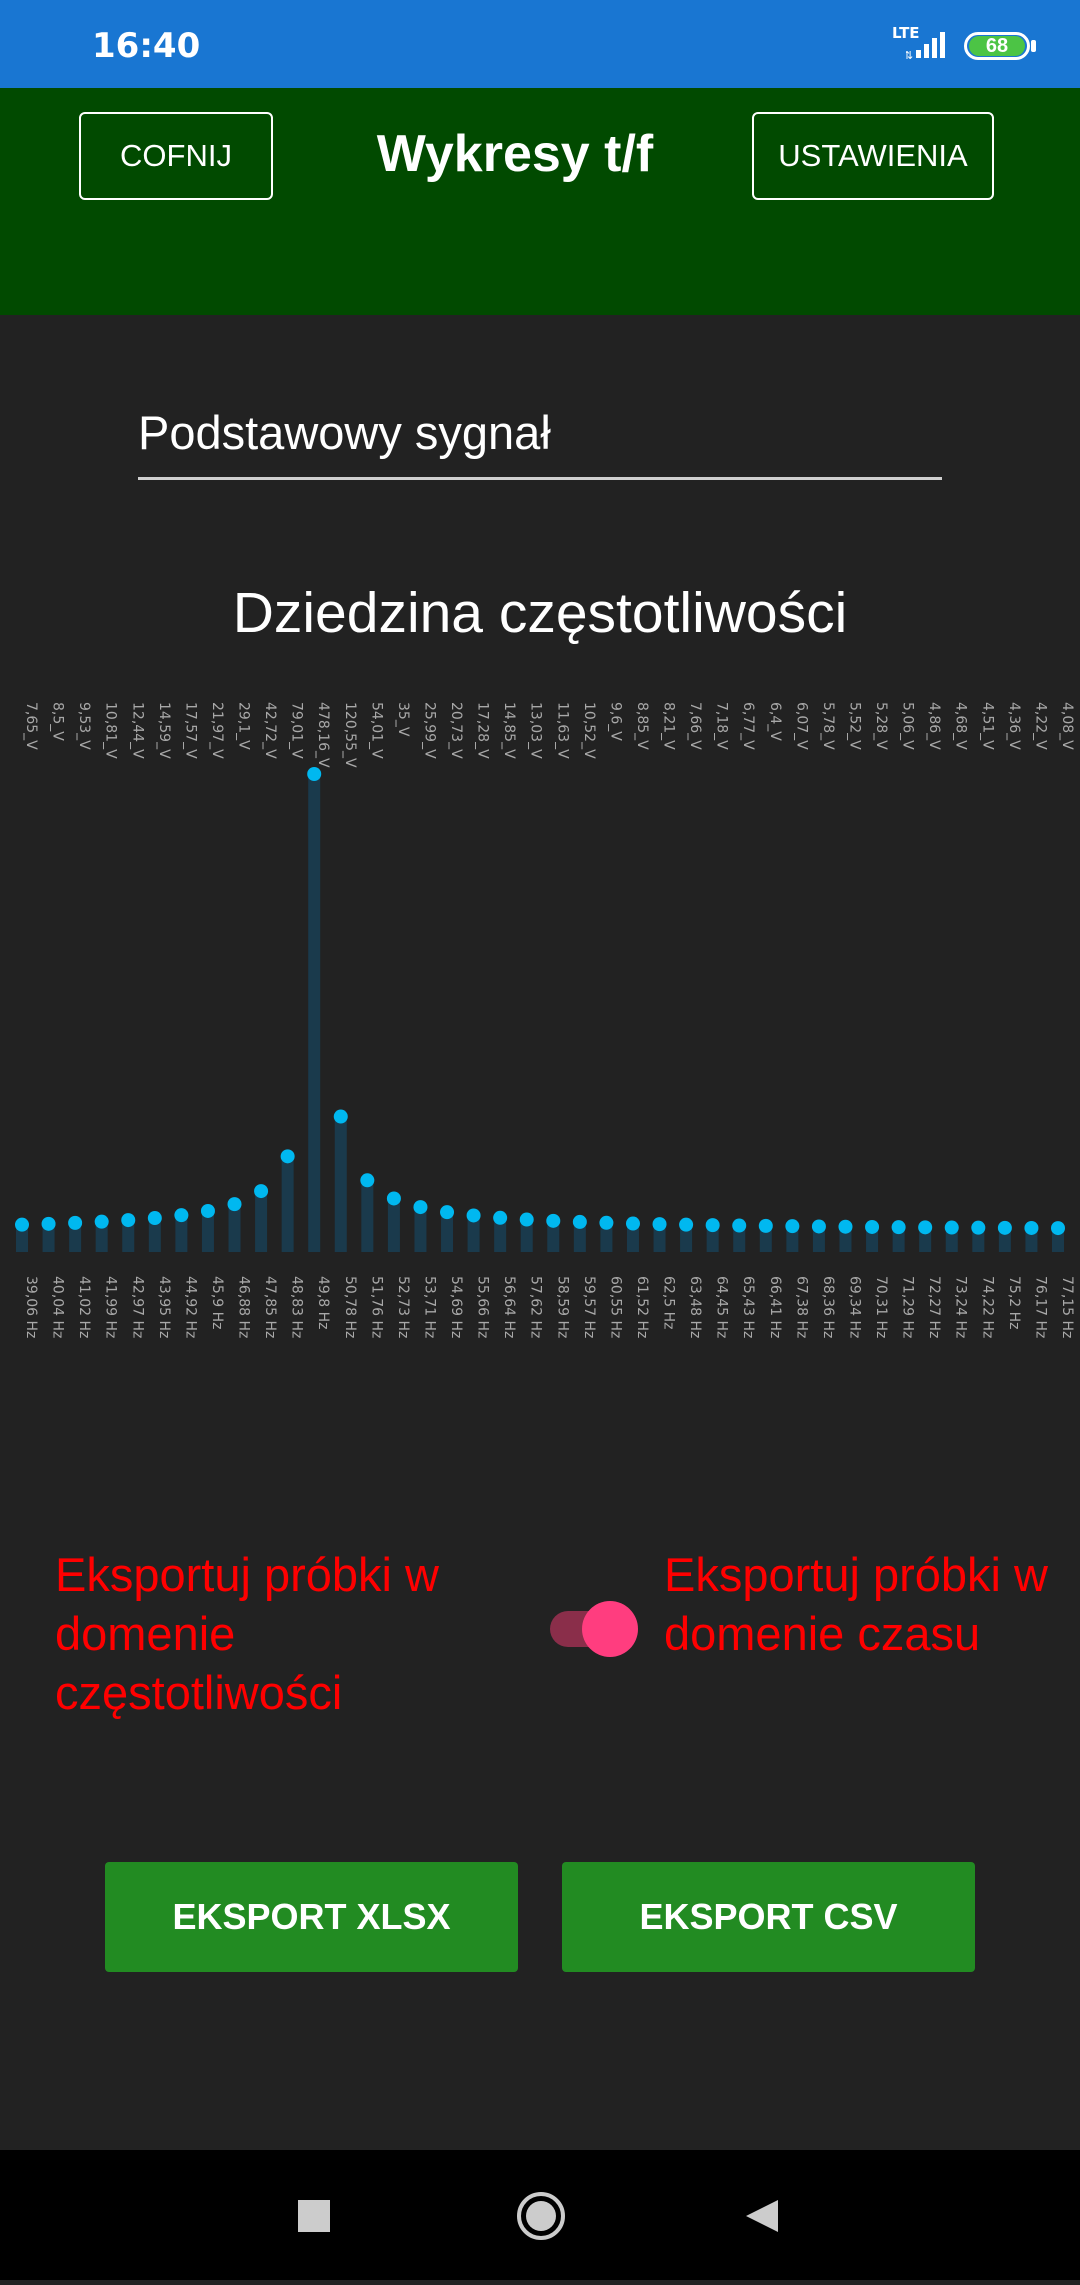 This screenshot has width=1080, height=2285. What do you see at coordinates (190, 730) in the screenshot?
I see `value-label: 17,57_V` at bounding box center [190, 730].